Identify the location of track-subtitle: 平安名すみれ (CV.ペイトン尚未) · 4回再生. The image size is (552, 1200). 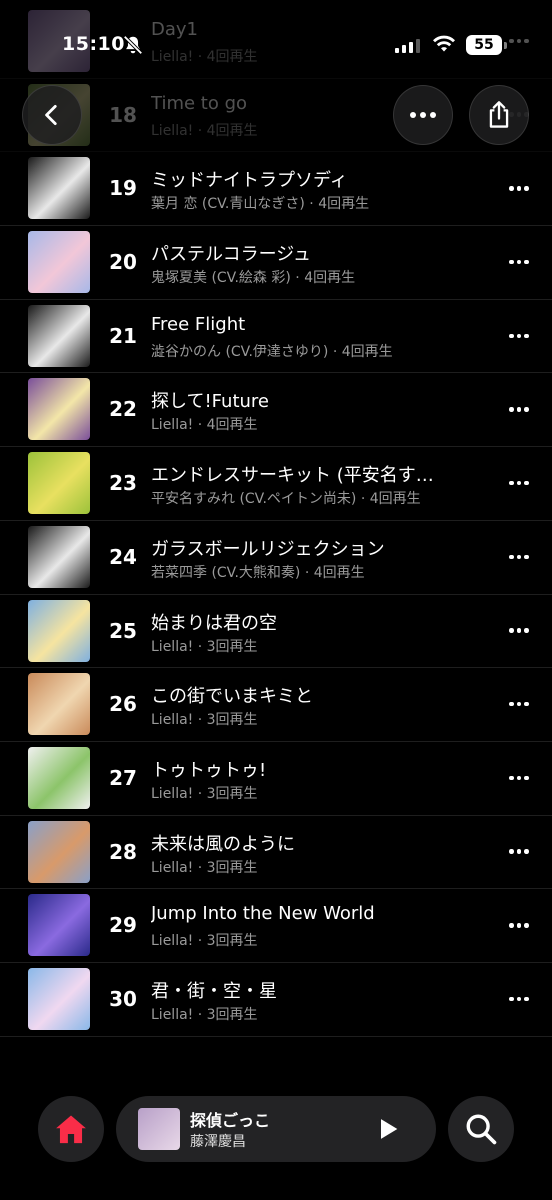
(316, 498).